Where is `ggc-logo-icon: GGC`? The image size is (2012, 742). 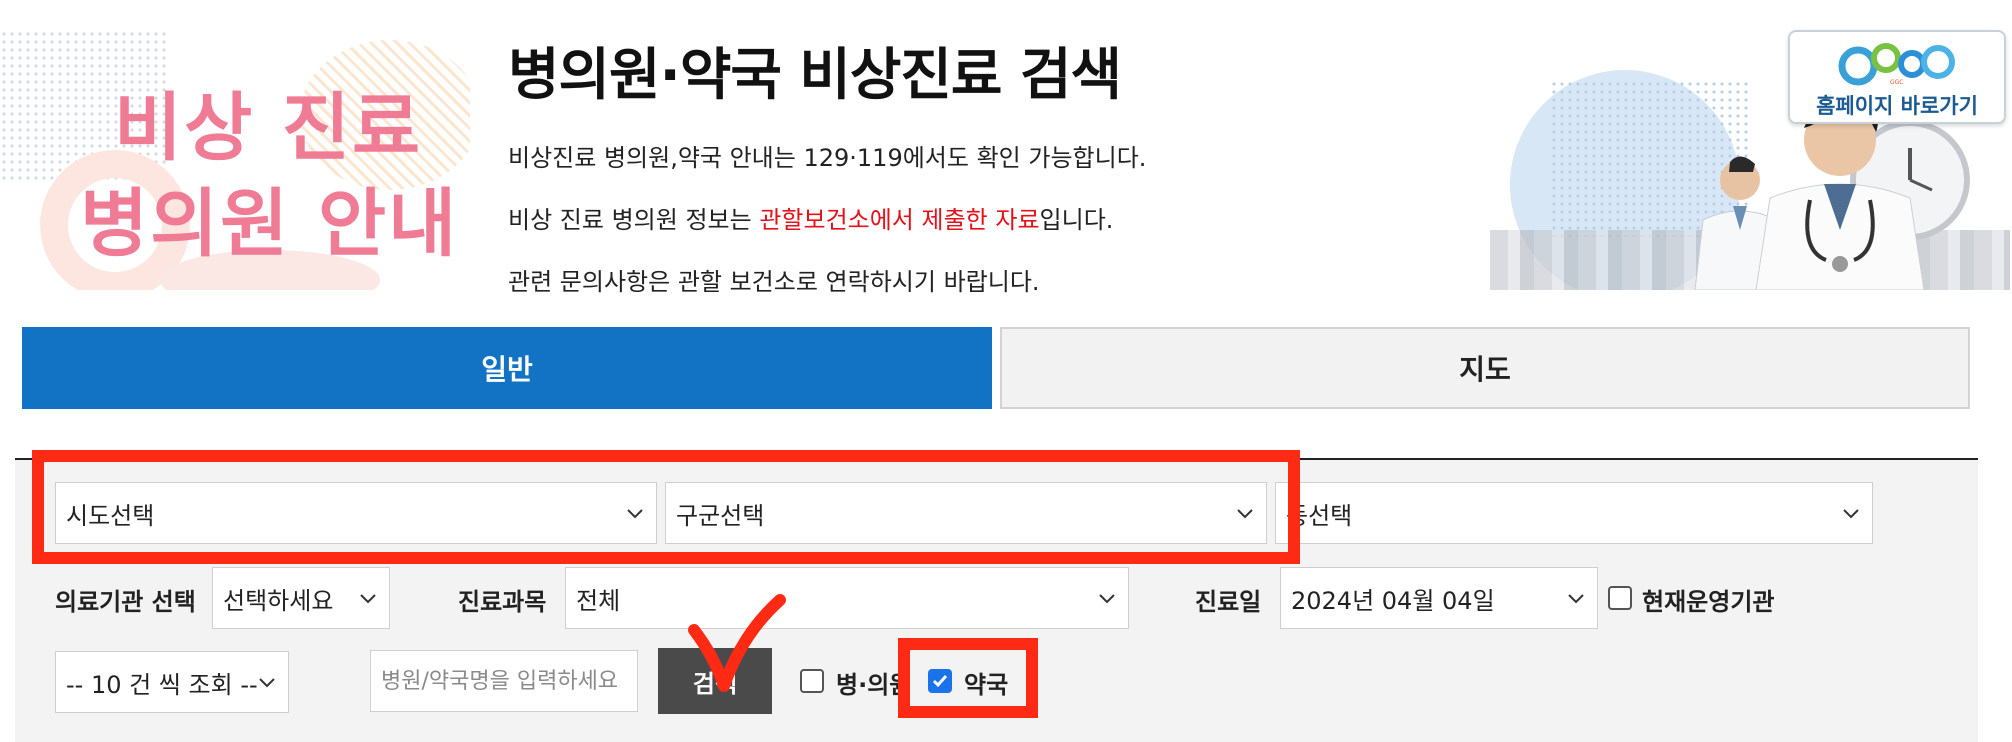
ggc-logo-icon: GGC is located at coordinates (1896, 64).